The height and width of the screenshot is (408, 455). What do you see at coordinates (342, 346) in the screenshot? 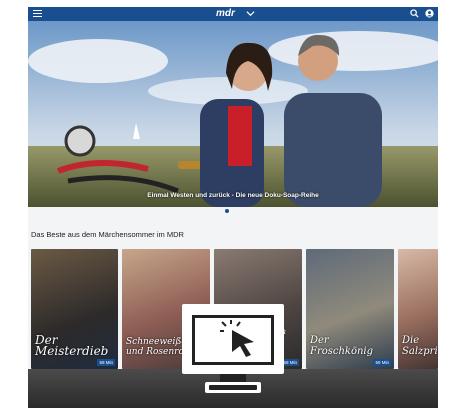
I see `card-title: Der Froschkönig` at bounding box center [342, 346].